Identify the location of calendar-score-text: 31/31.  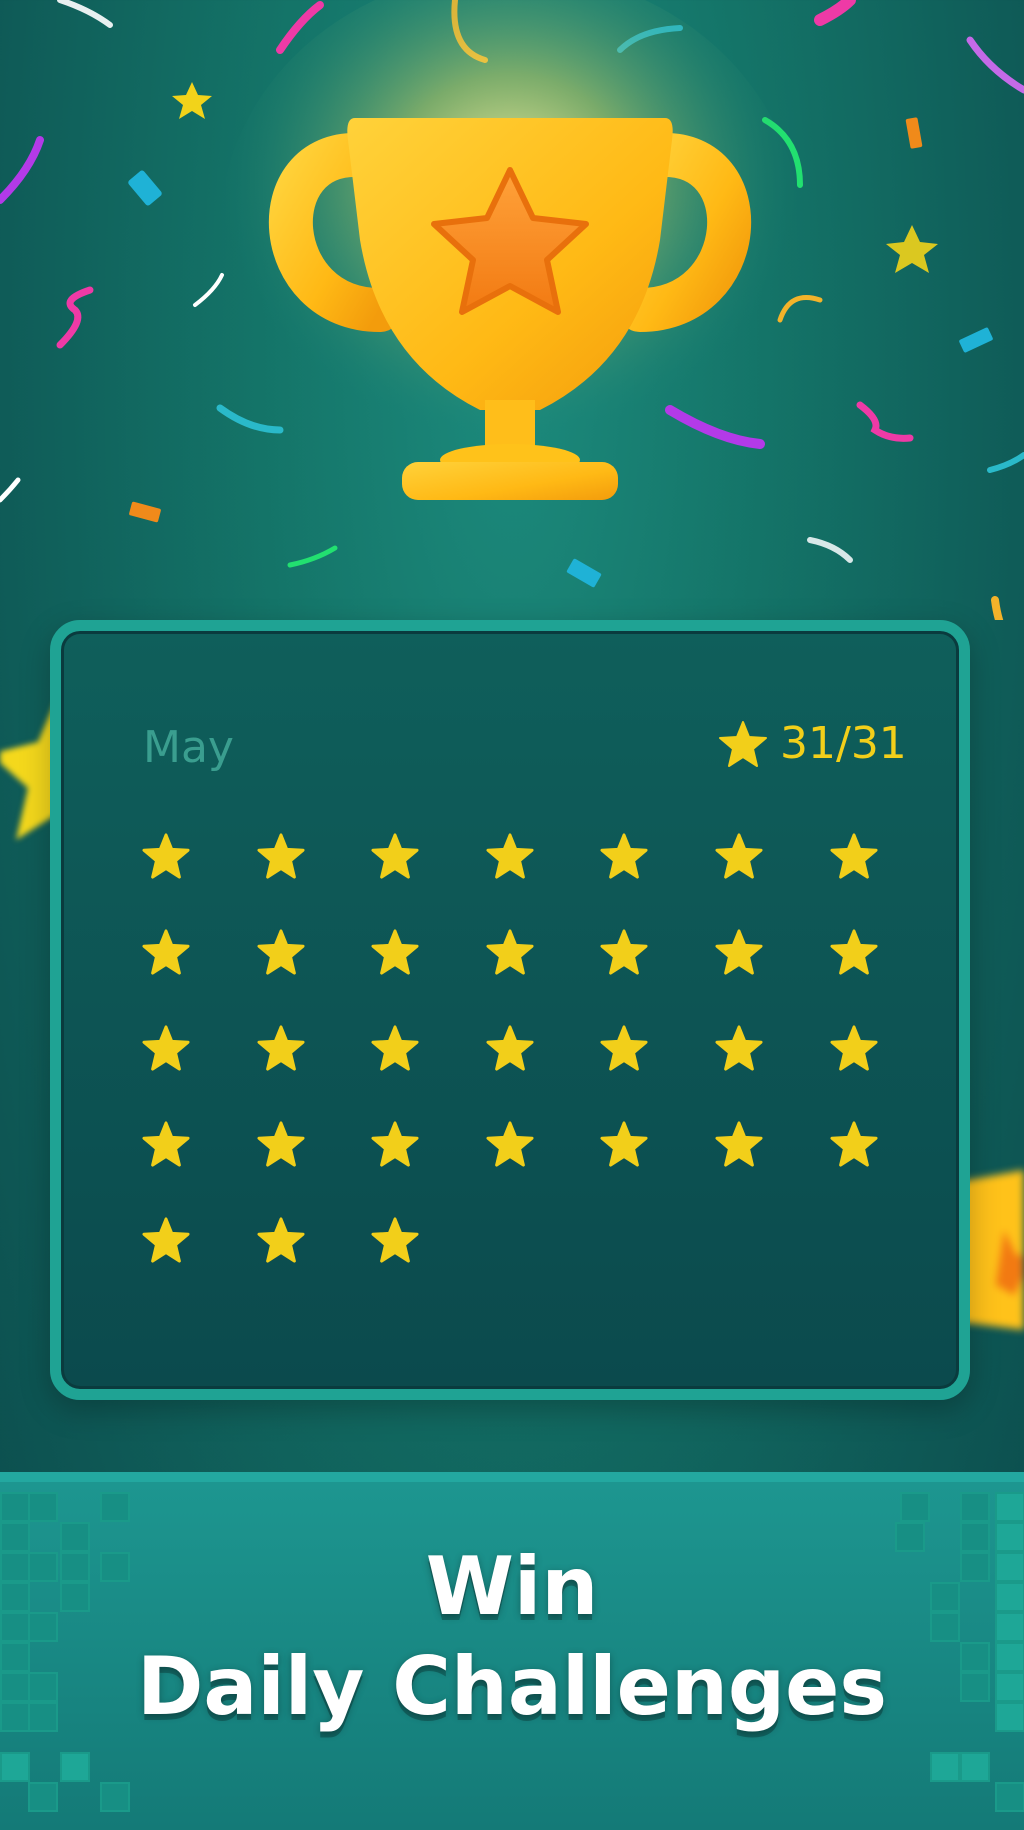
(843, 743).